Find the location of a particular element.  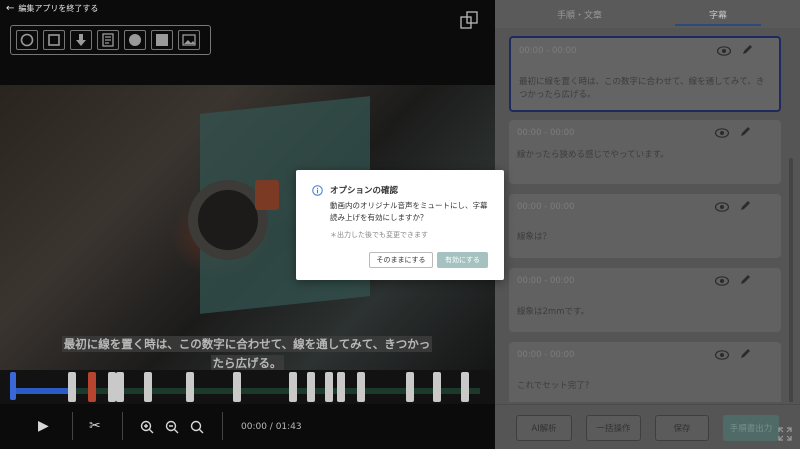

dialog-message: 動画内のオリジナル音声をミュートにし、字幕読み上げを有効にしますか？ is located at coordinates (409, 211).